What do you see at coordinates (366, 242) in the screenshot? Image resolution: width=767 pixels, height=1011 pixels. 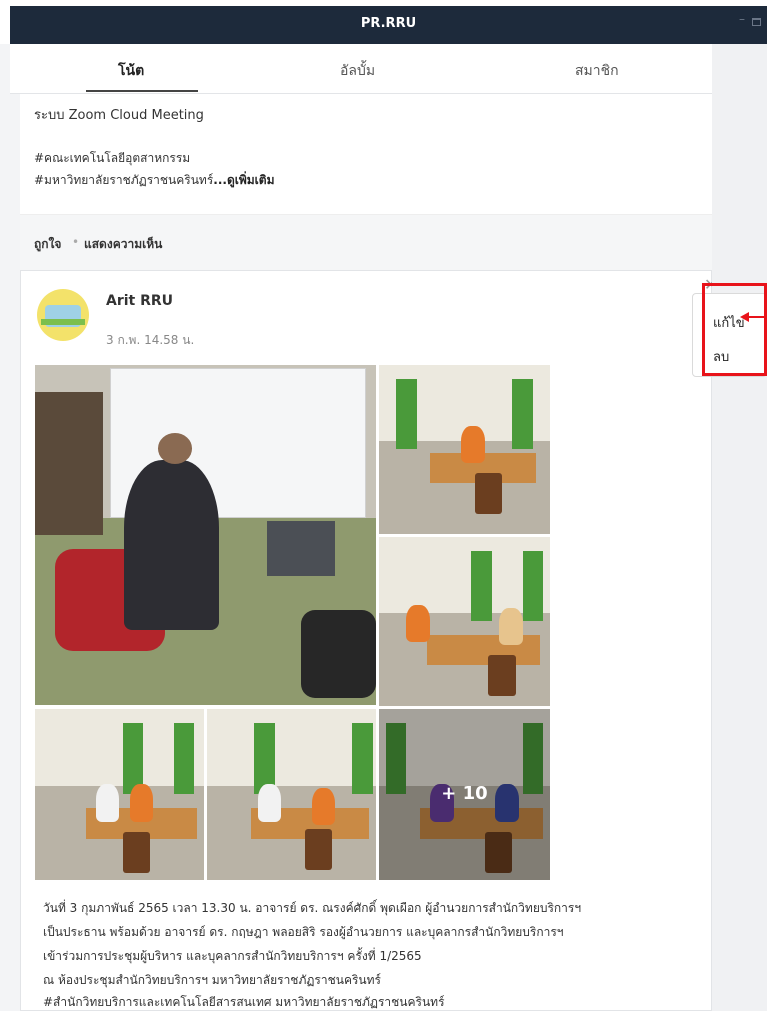 I see `post-actions: ถูกใจ • แสดงความเห็น` at bounding box center [366, 242].